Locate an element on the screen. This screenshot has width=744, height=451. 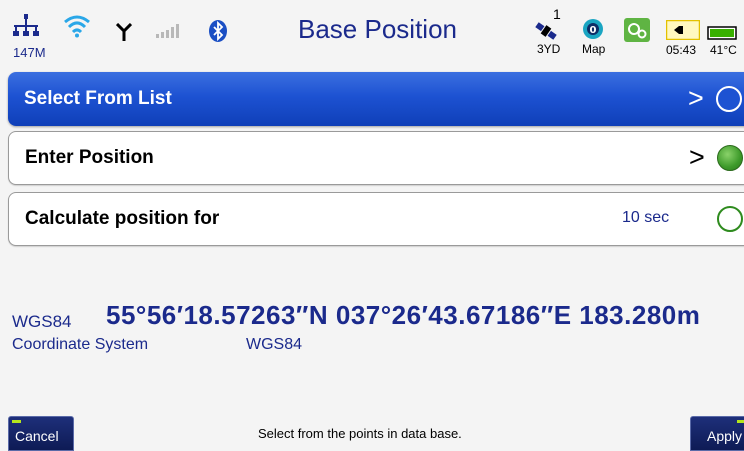
duration-value: 10 sec is located at coordinates (646, 217).